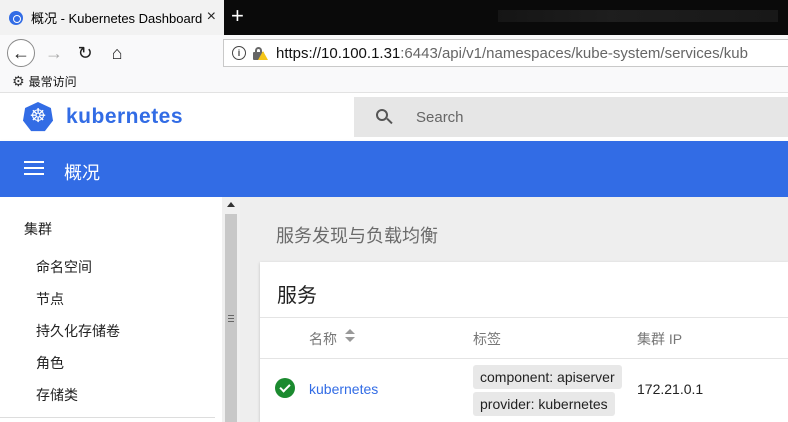 This screenshot has height=422, width=788. I want to click on label-chip: component: apiserver, so click(547, 377).